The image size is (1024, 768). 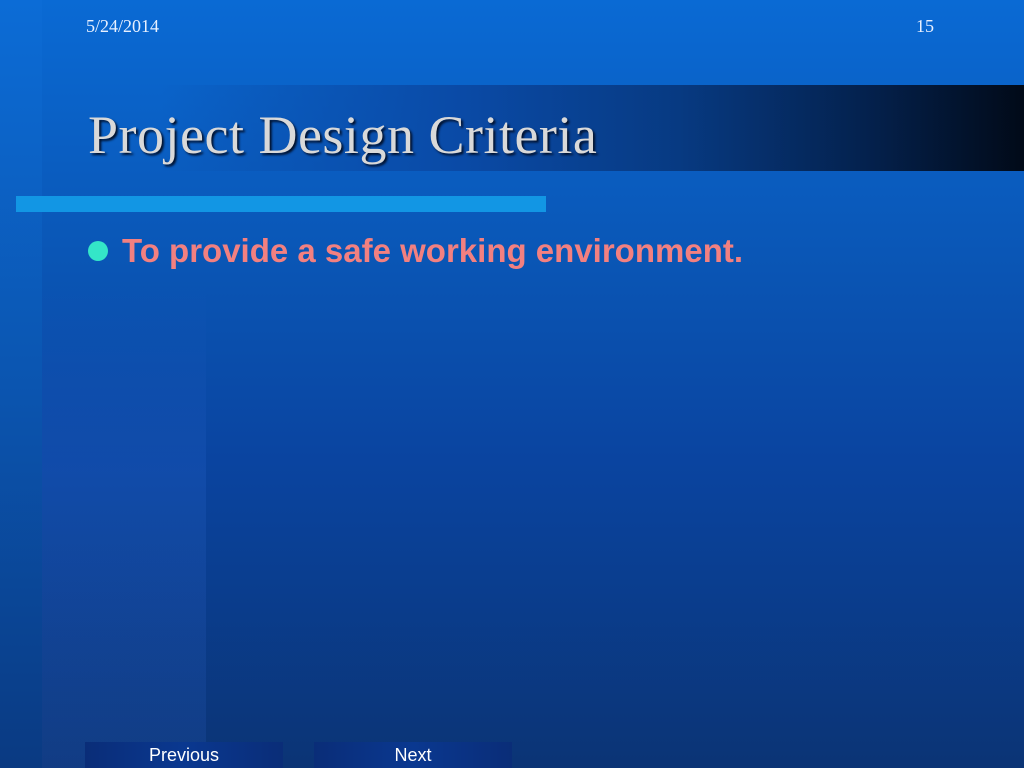 I want to click on slide-date: 5/24/2014, so click(x=123, y=26).